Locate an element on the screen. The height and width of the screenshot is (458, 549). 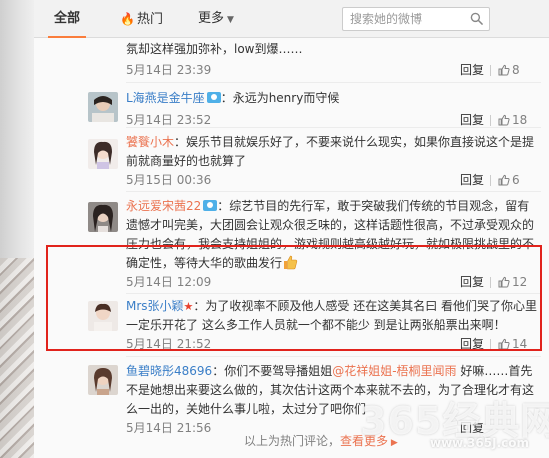
like-button: 8 is located at coordinates (509, 70).